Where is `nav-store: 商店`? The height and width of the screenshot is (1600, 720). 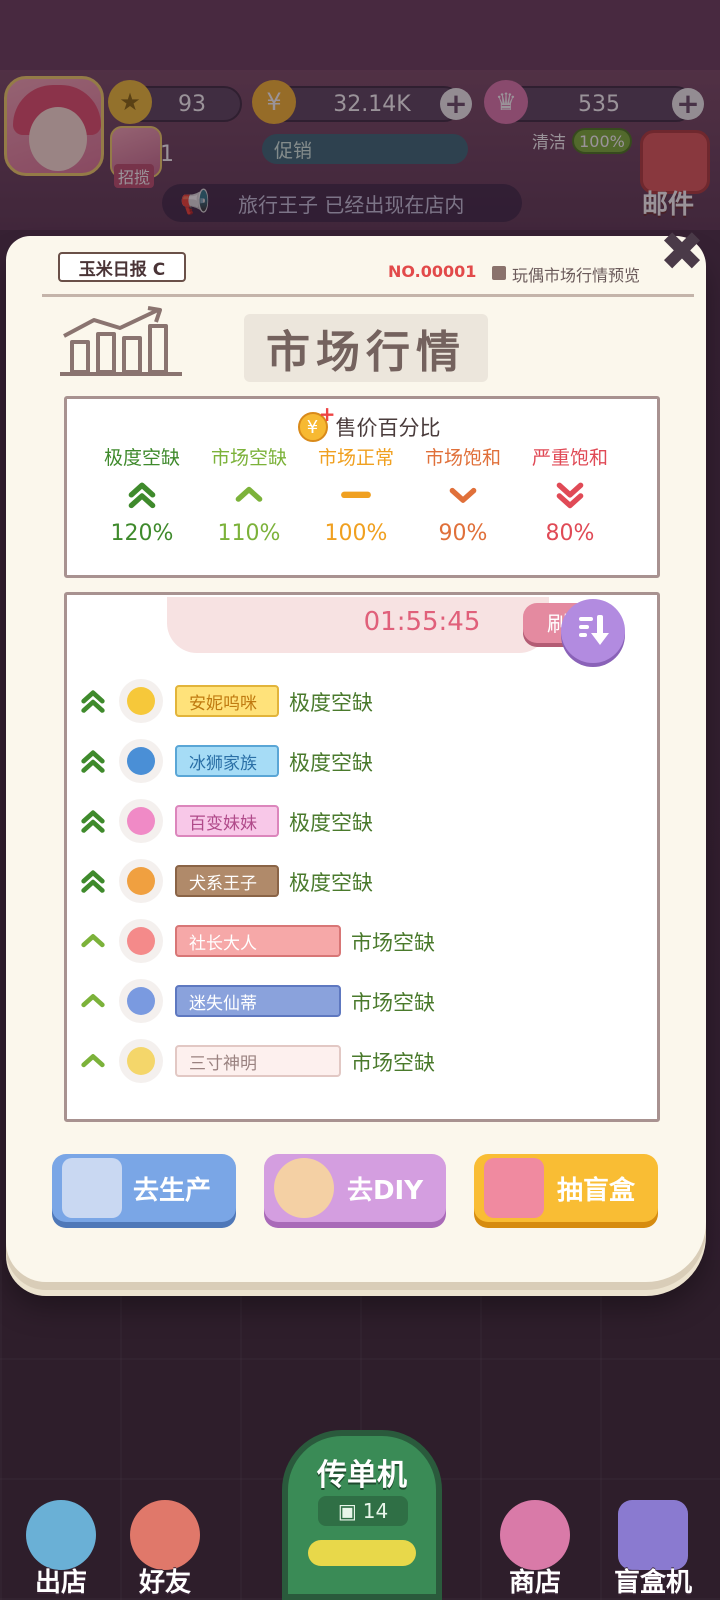 nav-store: 商店 is located at coordinates (535, 1549).